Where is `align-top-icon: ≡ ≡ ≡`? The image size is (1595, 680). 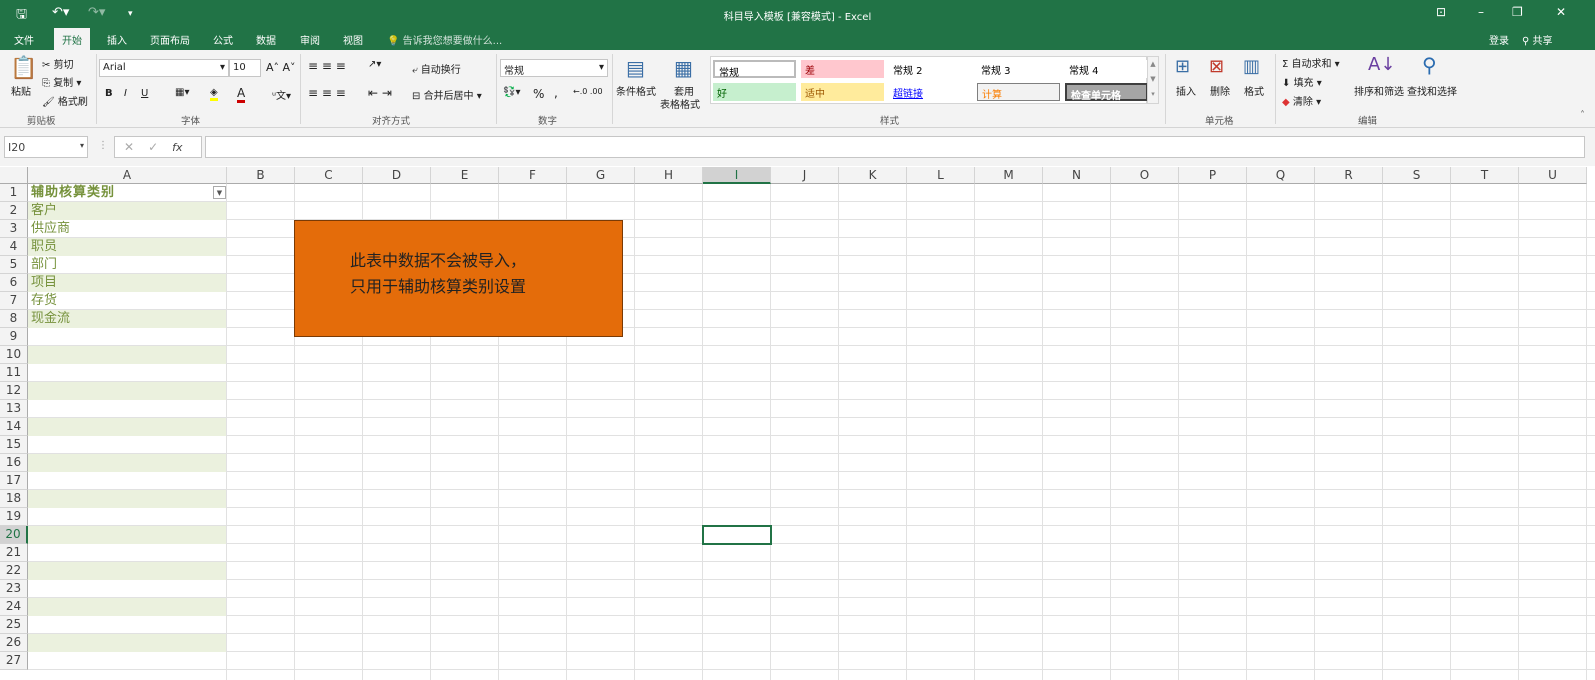
align-top-icon: ≡ ≡ ≡ is located at coordinates (327, 66).